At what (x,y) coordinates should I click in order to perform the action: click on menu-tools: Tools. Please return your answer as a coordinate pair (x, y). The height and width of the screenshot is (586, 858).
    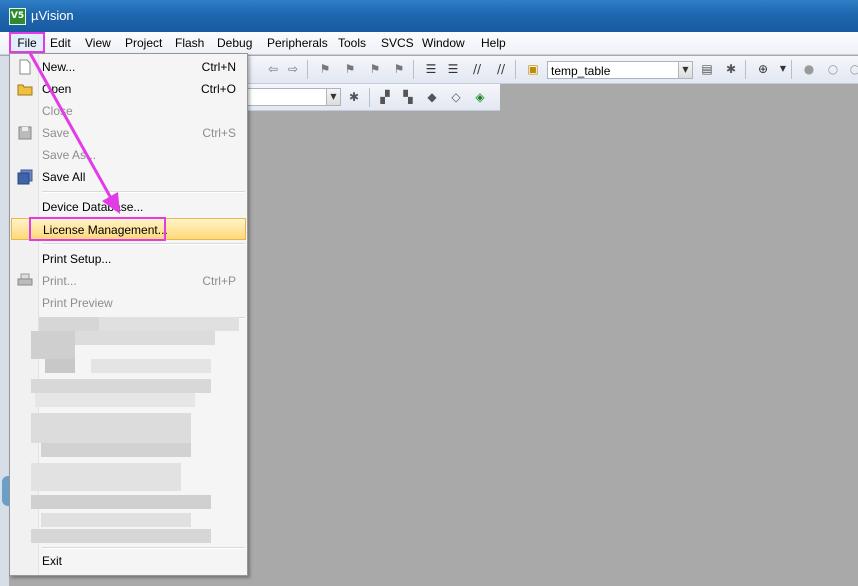
    Looking at the image, I should click on (352, 43).